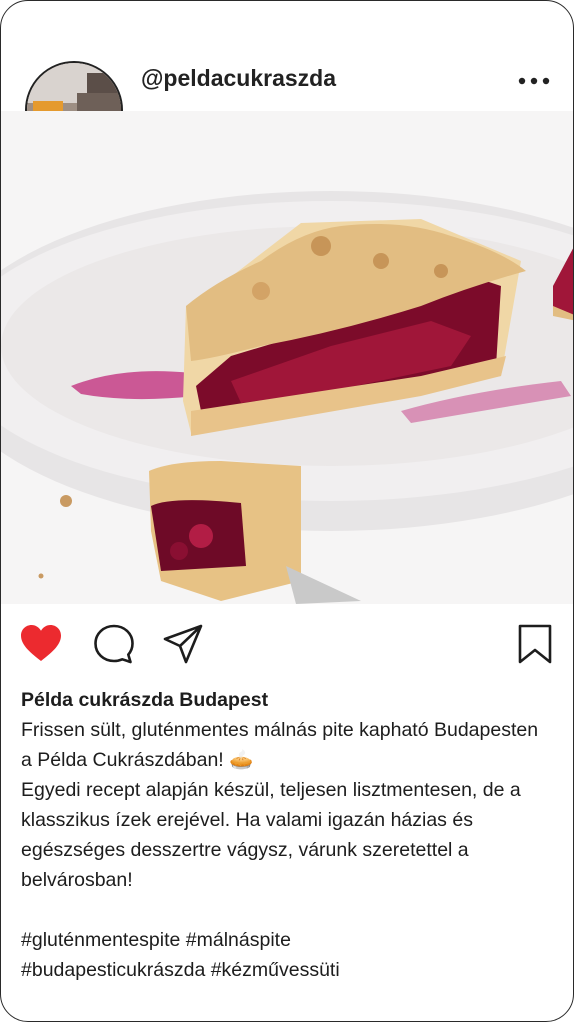 This screenshot has height=1024, width=576. I want to click on share-icon, so click(183, 644).